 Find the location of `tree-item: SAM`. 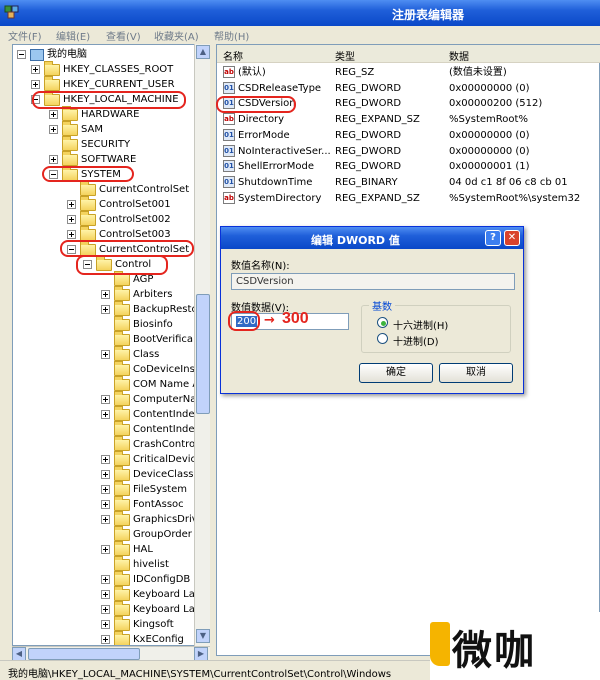

tree-item: SAM is located at coordinates (76, 128).